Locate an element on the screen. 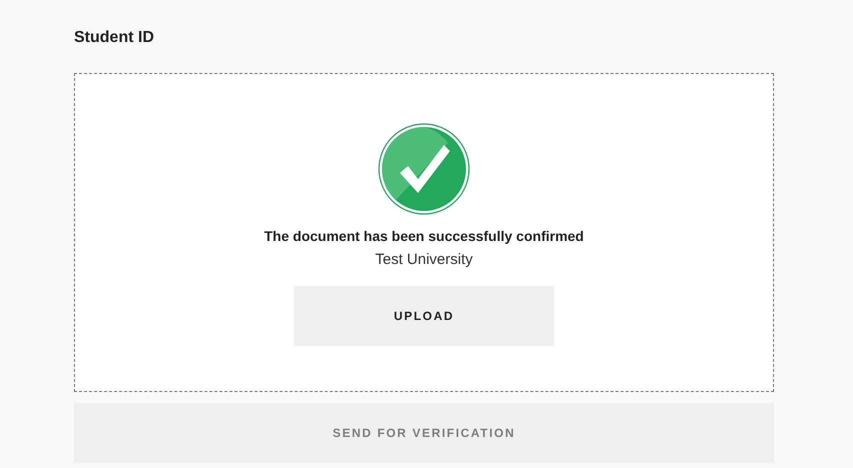 The image size is (853, 468). upload-button: UPLOAD is located at coordinates (424, 316).